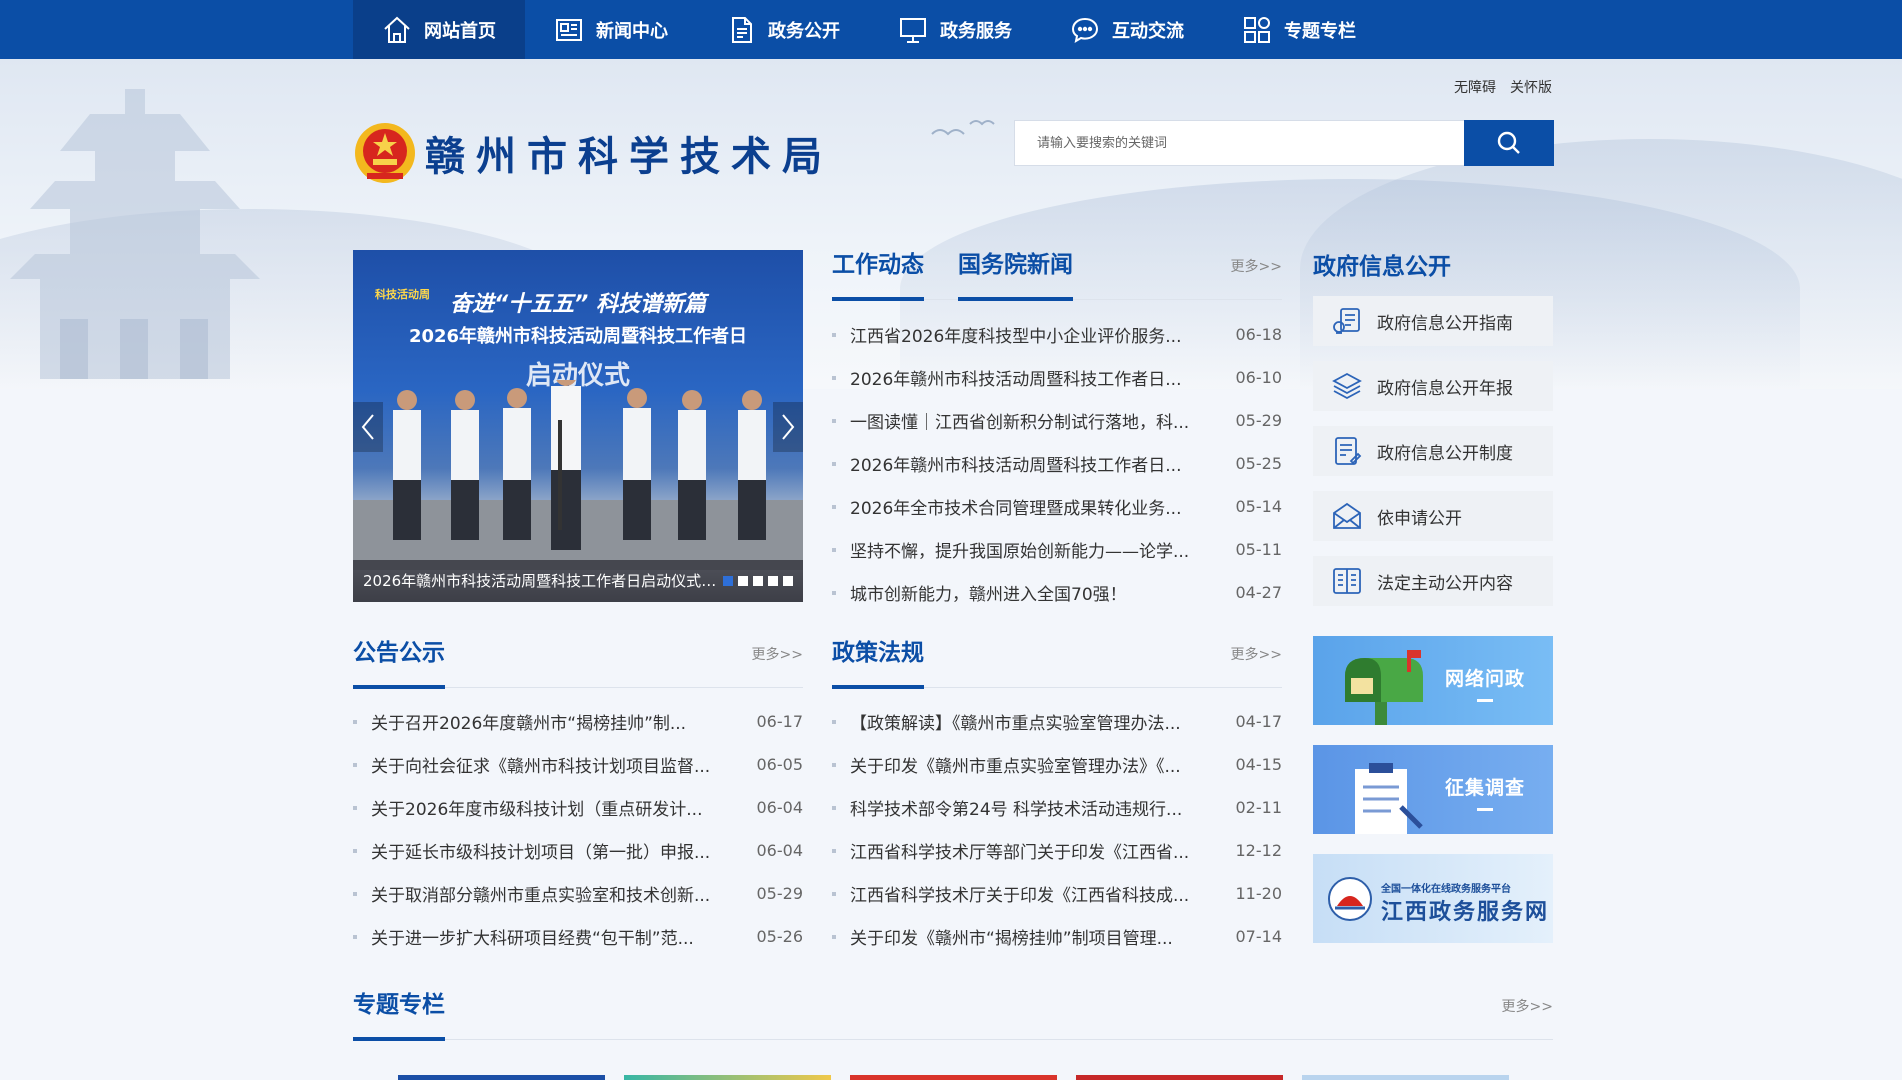 The image size is (1902, 1080). I want to click on list-item: 【政策解读】《赣州市重点实验室管理办法... 04-17, so click(1057, 721).